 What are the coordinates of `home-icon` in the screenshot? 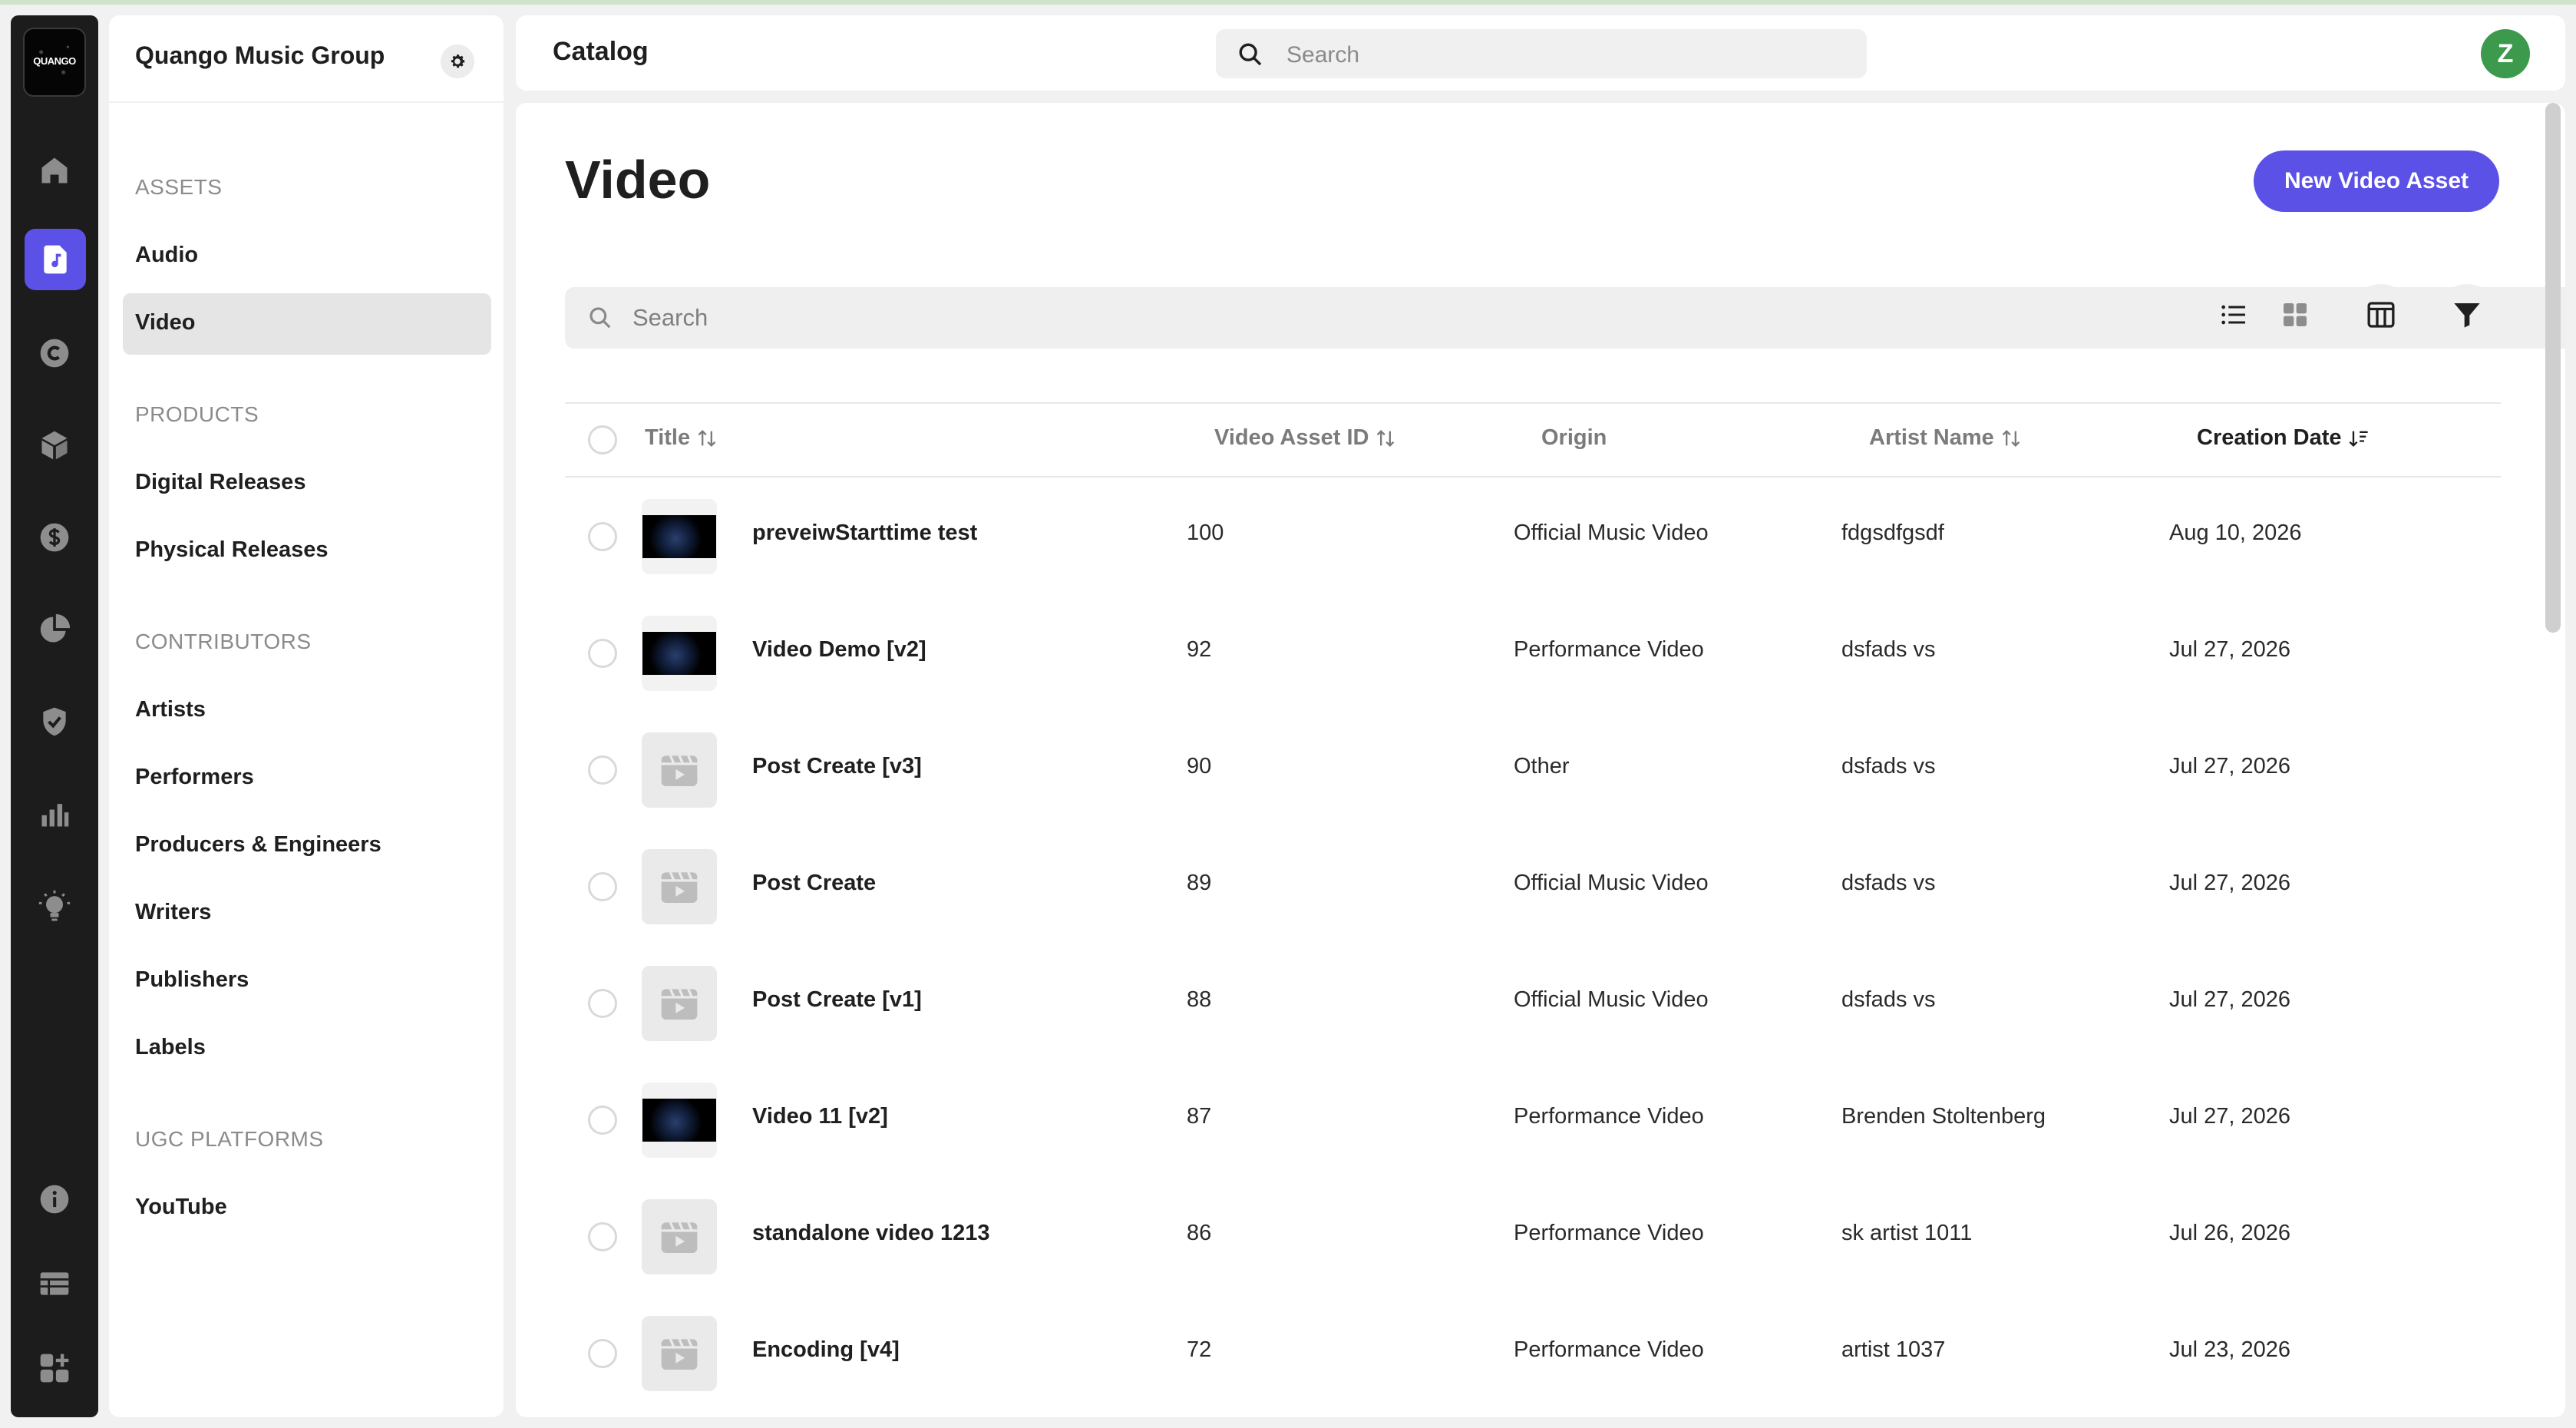 It's located at (54, 170).